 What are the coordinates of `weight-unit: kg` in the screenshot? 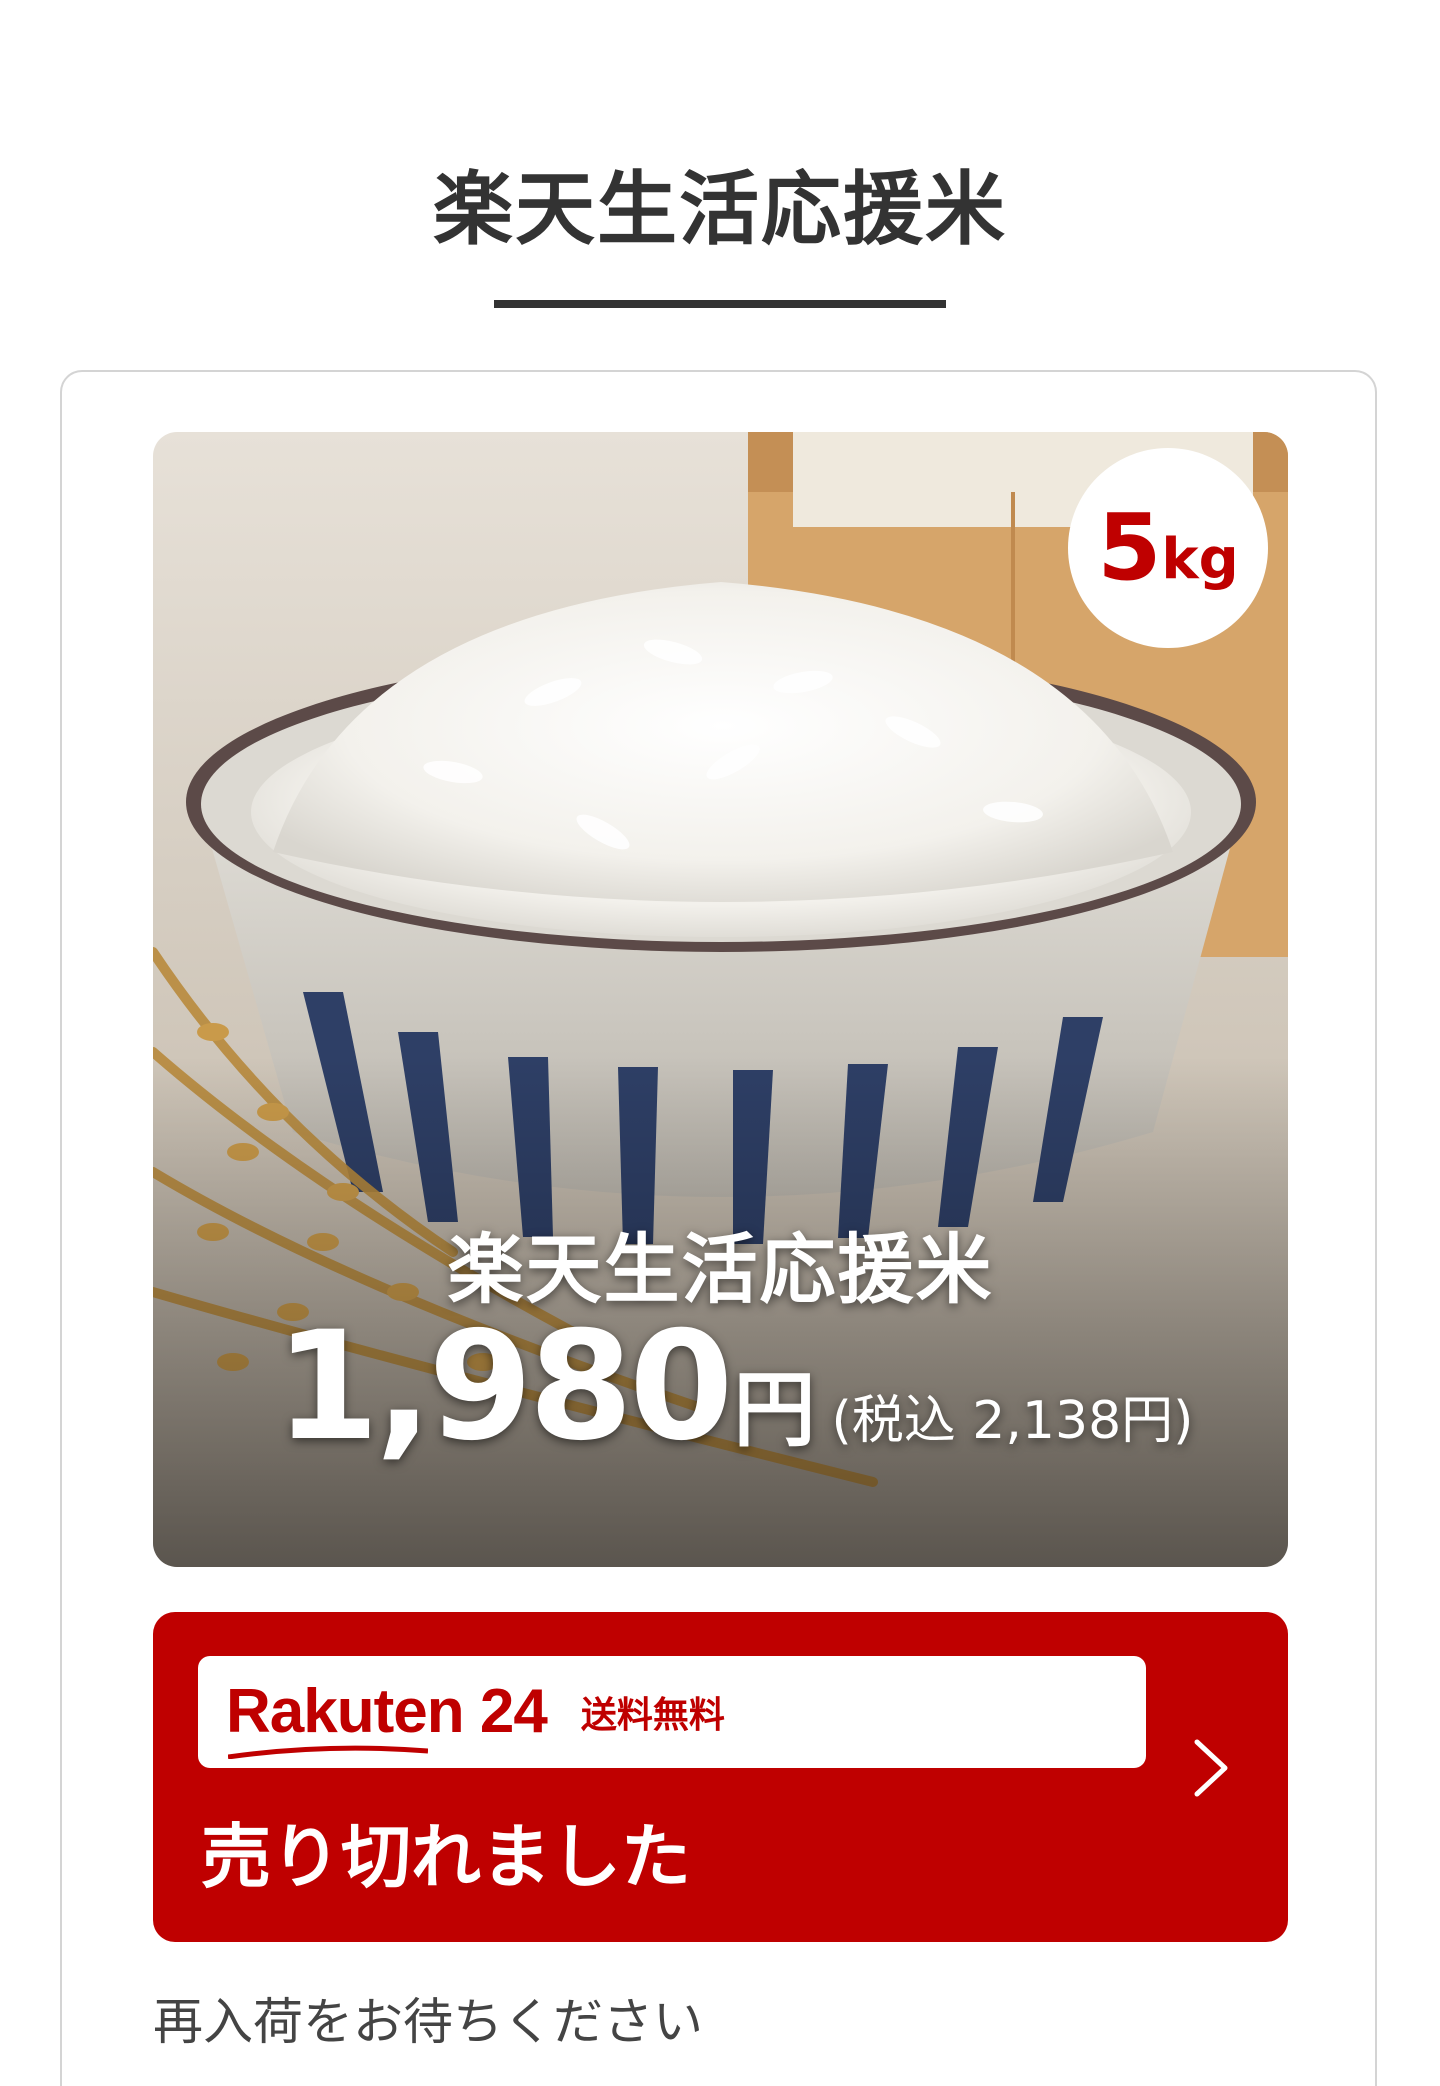 It's located at (1200, 559).